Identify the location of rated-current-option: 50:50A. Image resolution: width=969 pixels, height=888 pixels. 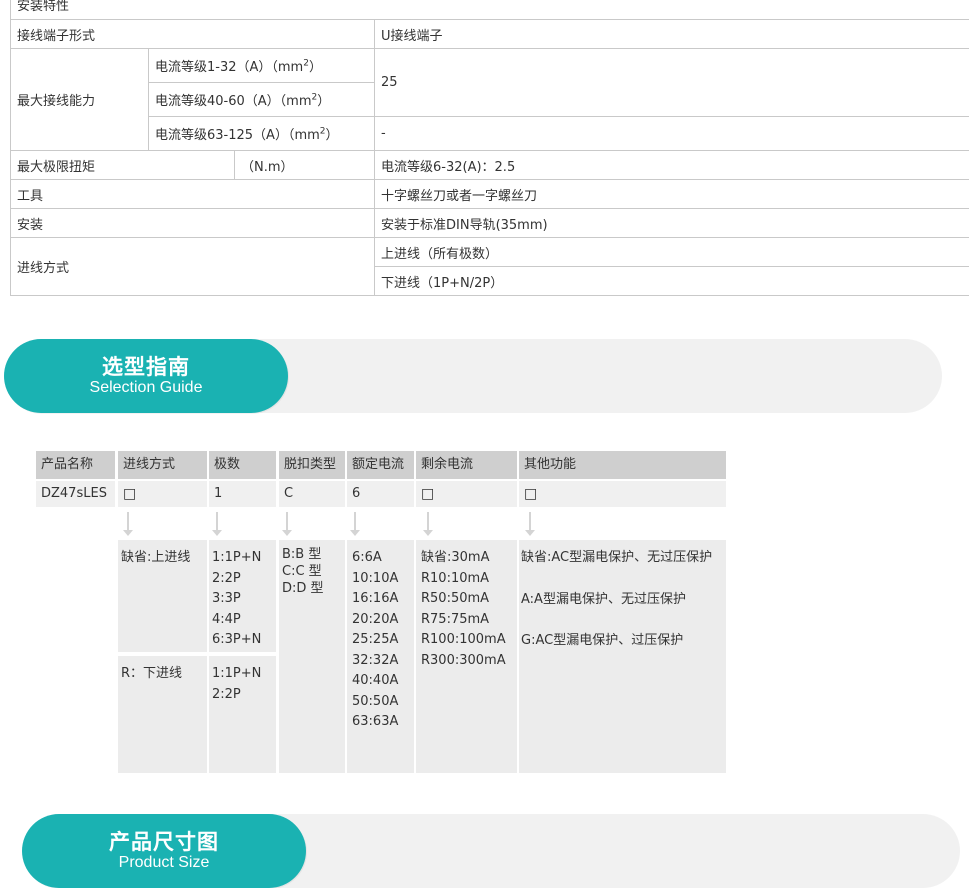
(381, 702).